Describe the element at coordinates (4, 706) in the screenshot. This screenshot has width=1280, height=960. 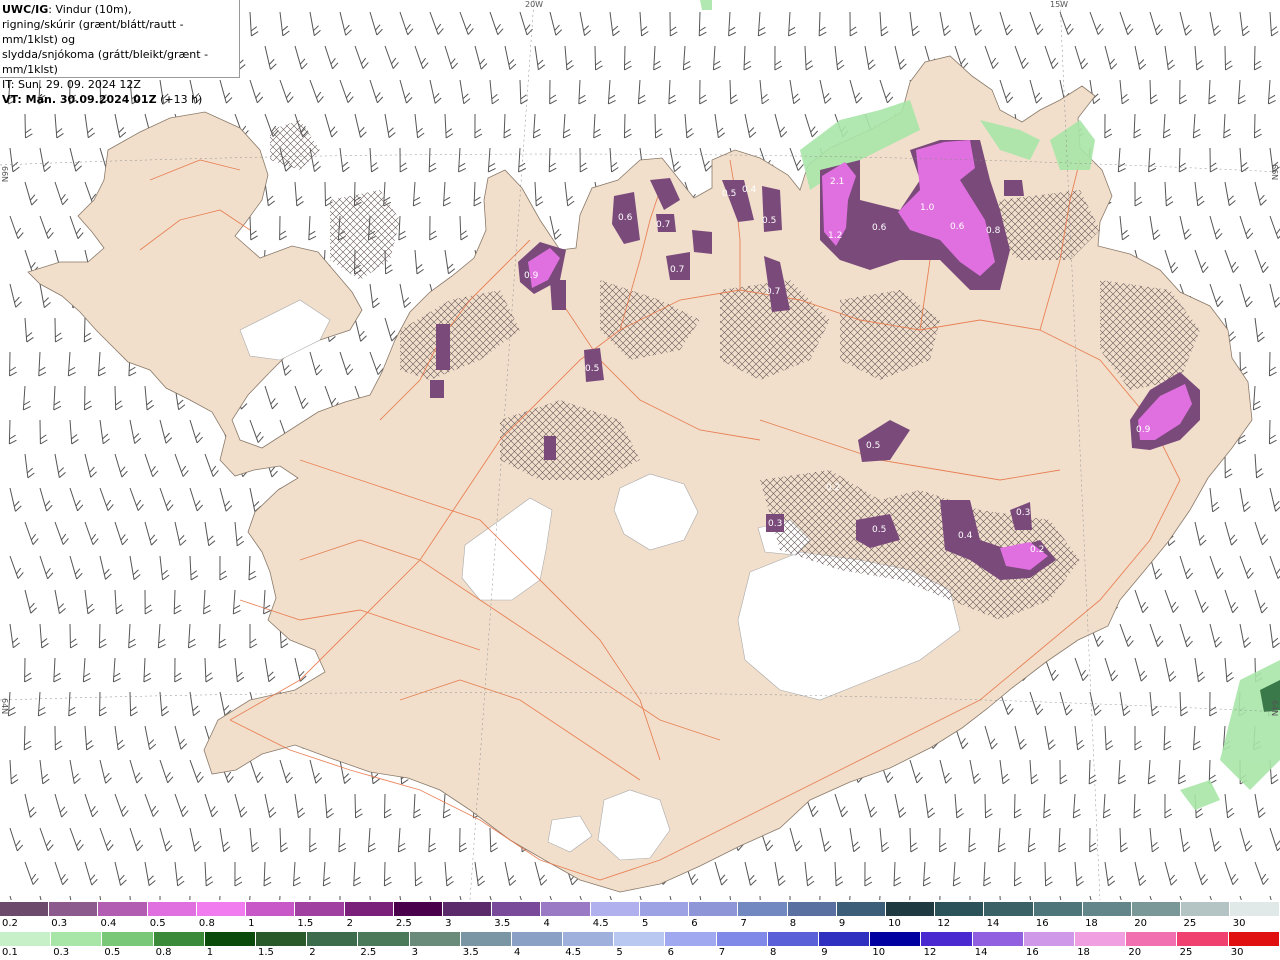
I see `lat-label-64n-left: 64N` at that location.